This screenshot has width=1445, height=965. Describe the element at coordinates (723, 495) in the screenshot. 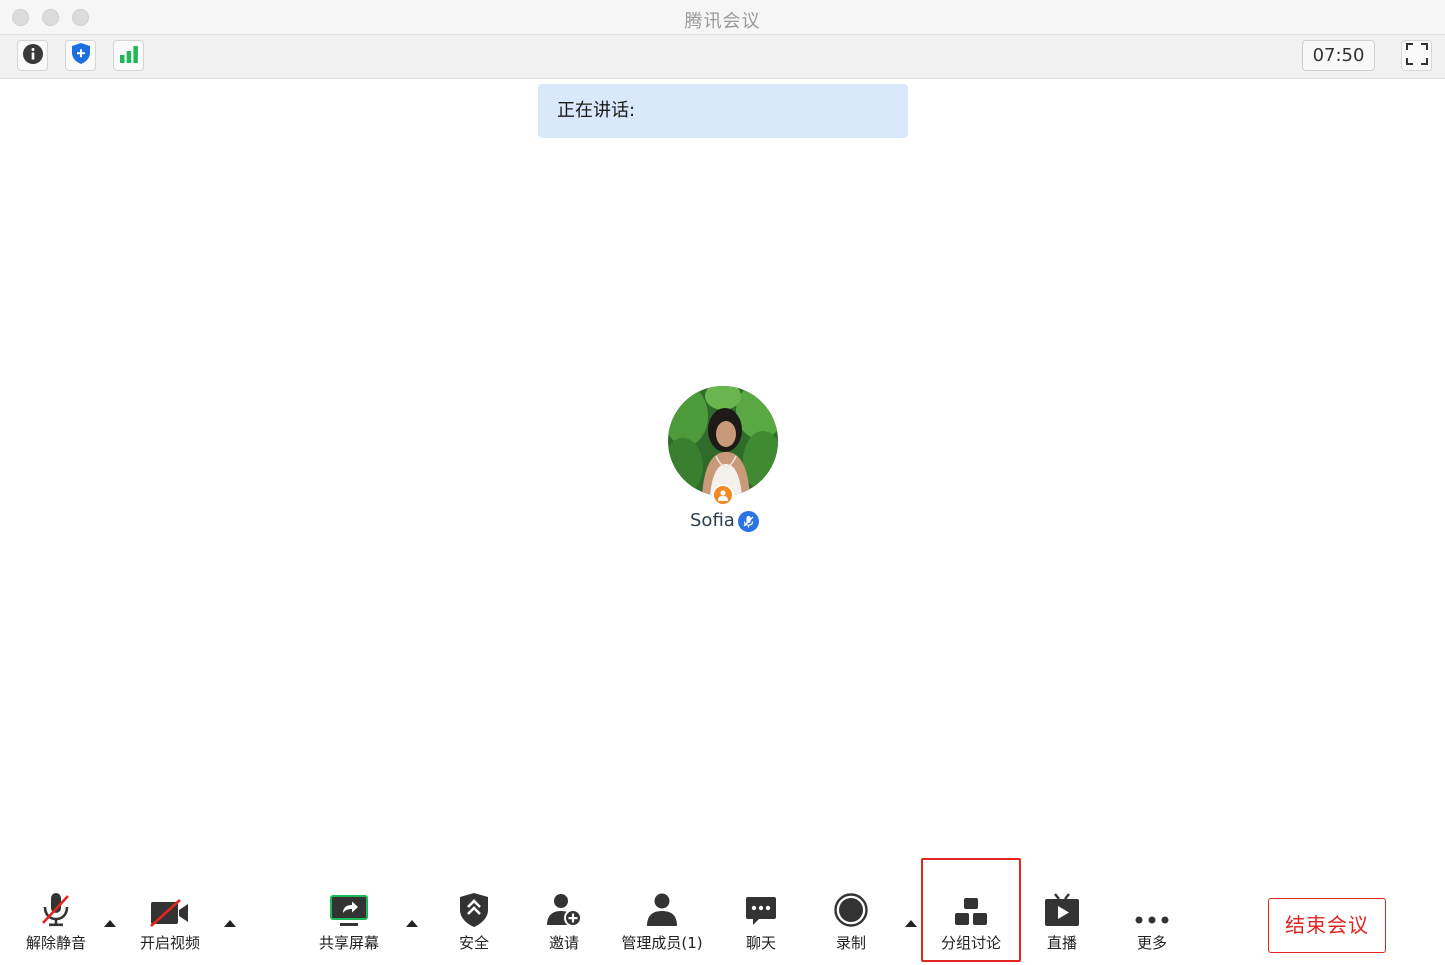

I see `host-icon` at that location.